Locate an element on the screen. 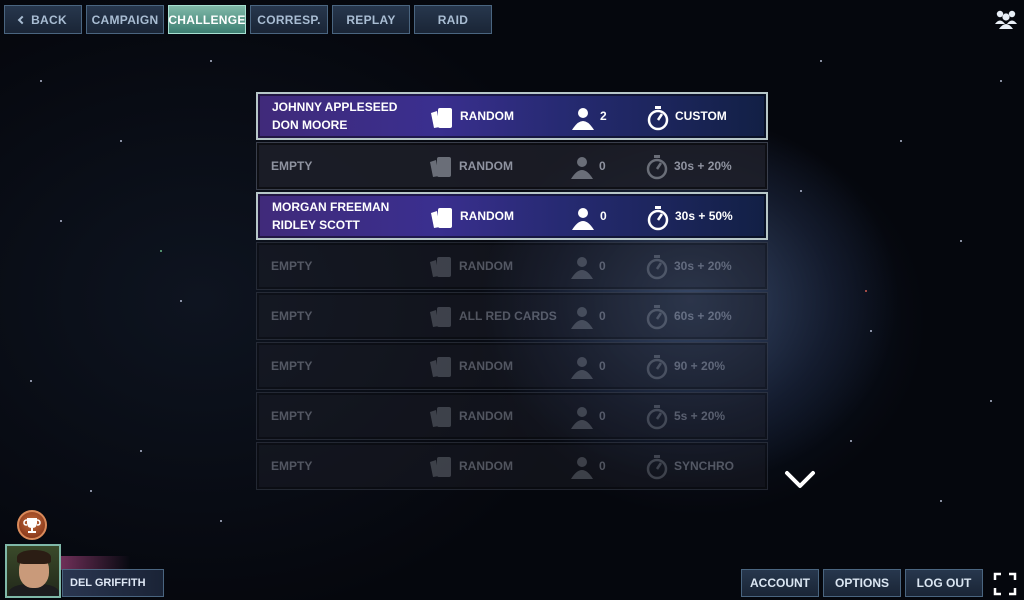 The height and width of the screenshot is (600, 1024). account-label: ACCOUNT is located at coordinates (780, 583).